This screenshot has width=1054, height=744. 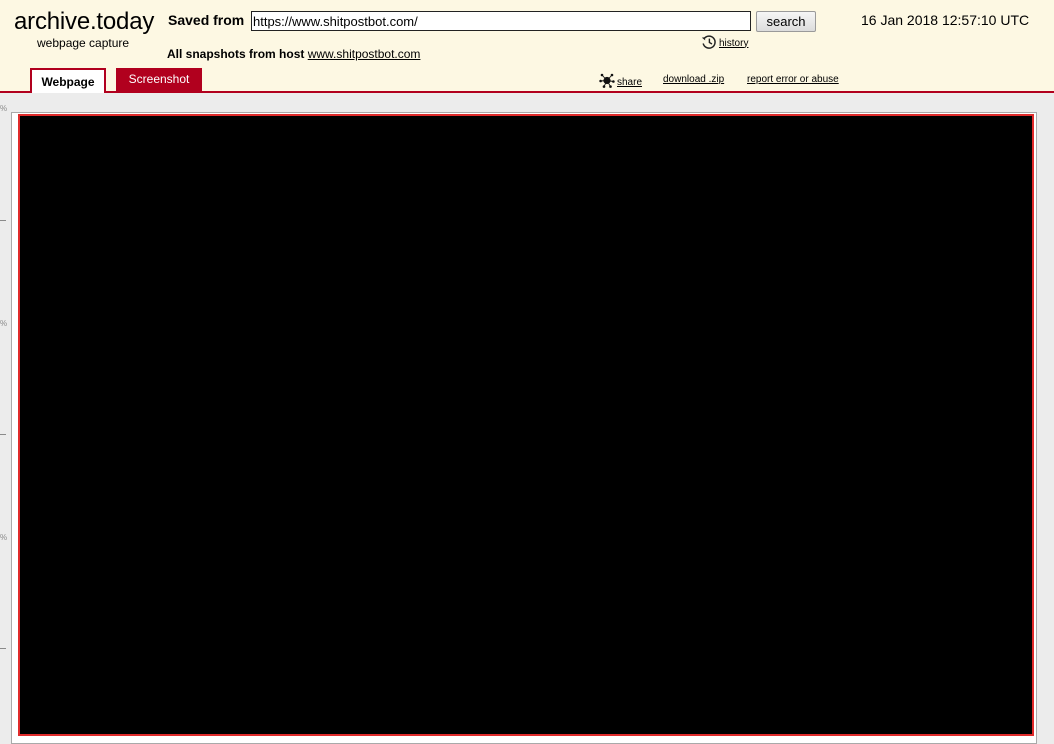 I want to click on site-logo: archive.today, so click(x=84, y=22).